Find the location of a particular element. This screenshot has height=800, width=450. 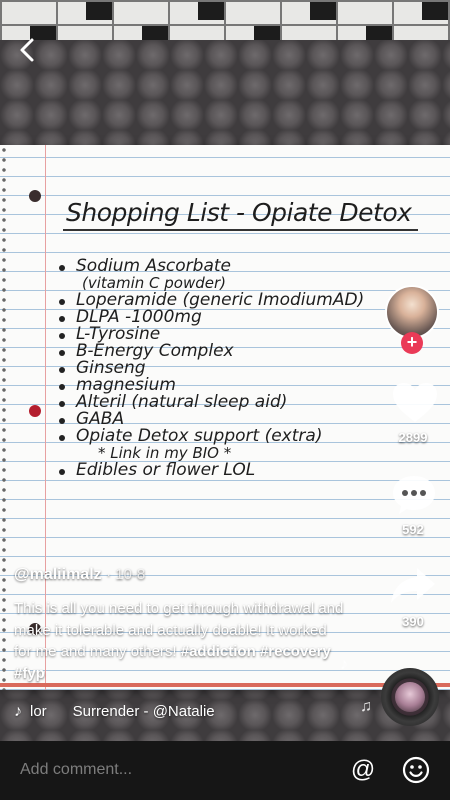

like-count: 2899 is located at coordinates (413, 437).